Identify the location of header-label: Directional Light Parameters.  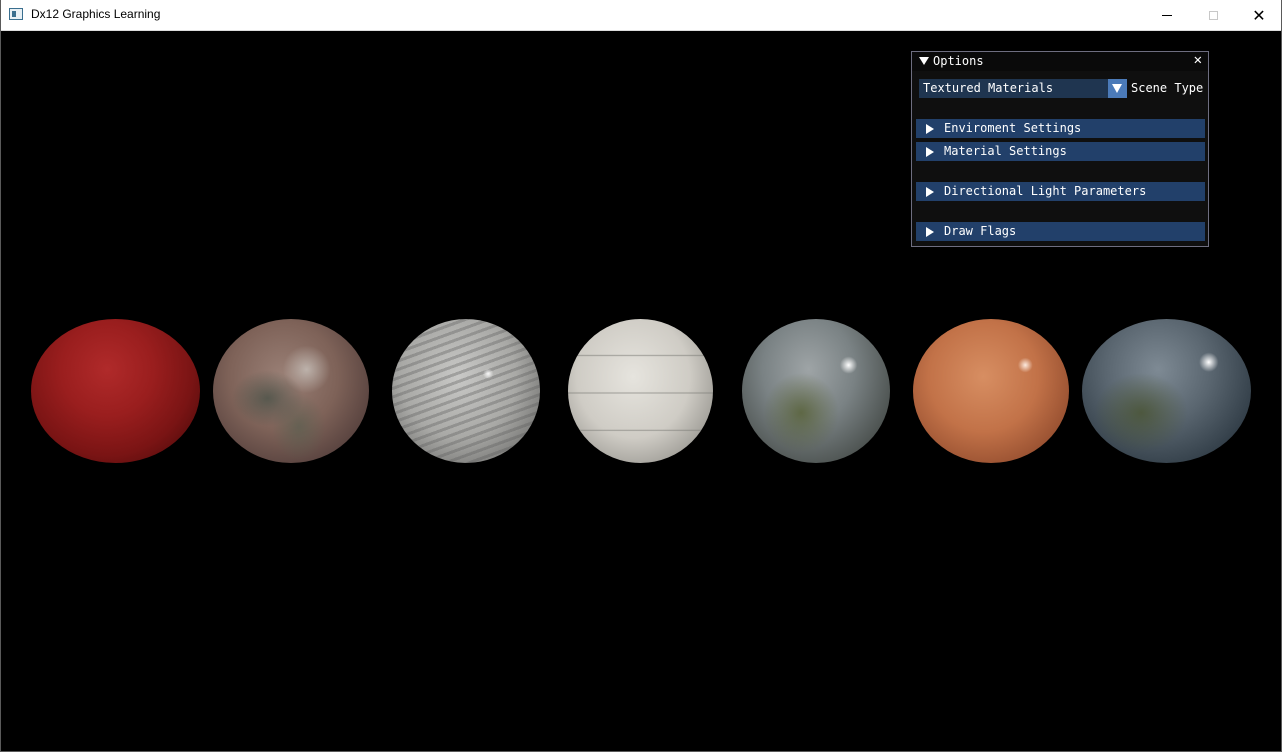
(1045, 191).